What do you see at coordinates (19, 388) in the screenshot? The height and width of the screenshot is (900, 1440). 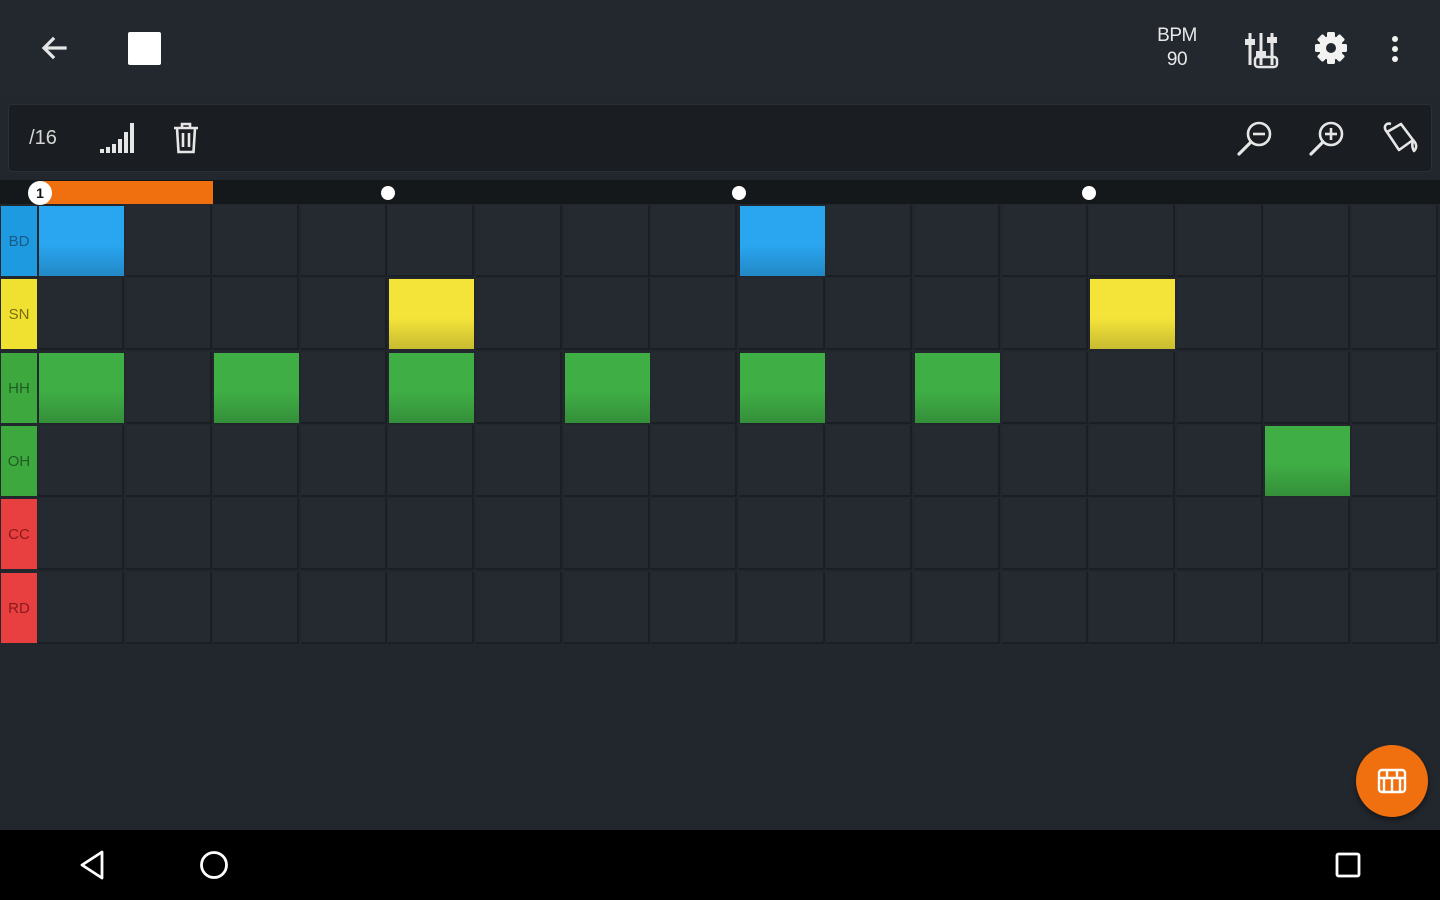 I see `track-label-hh: HH` at bounding box center [19, 388].